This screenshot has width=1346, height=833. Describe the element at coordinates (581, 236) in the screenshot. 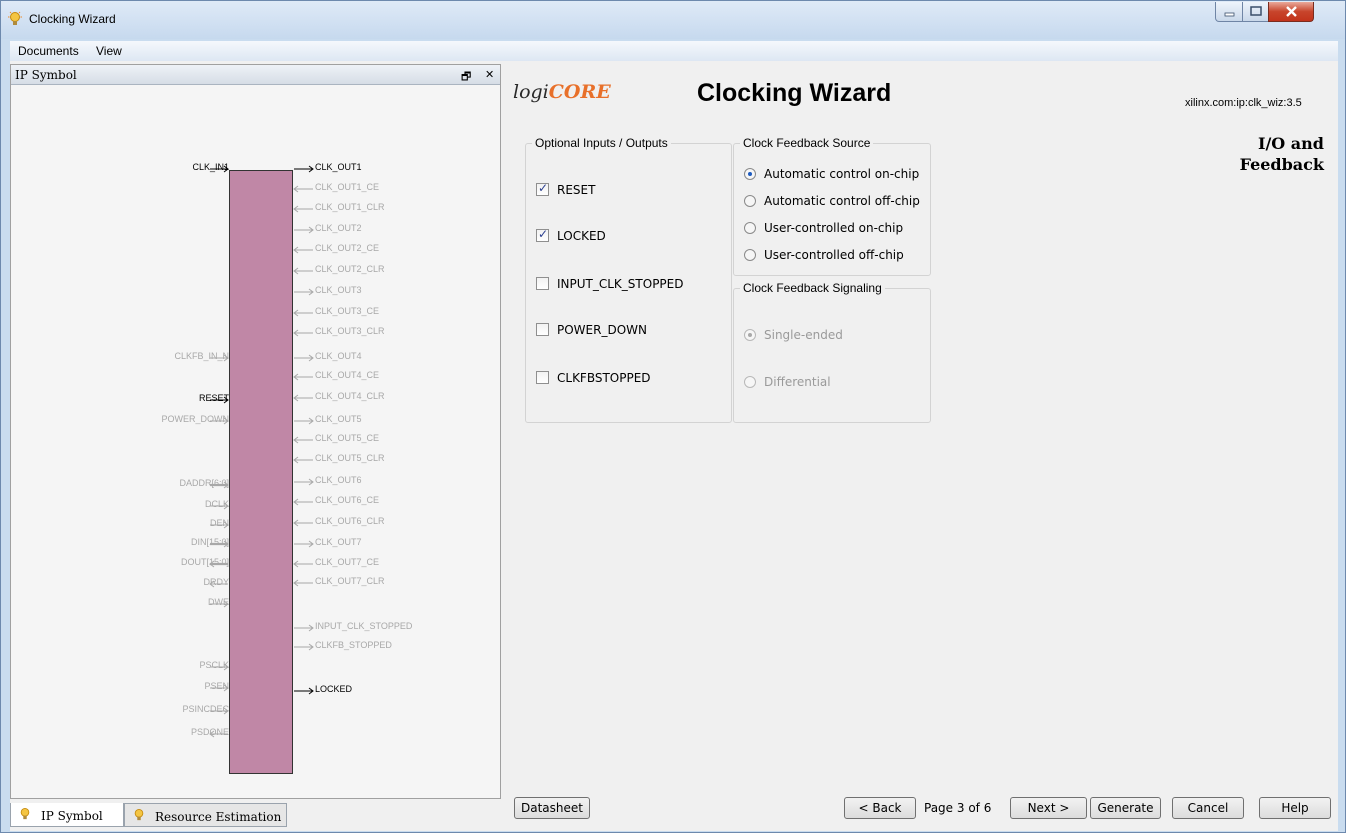

I see `checkbox-label: LOCKED` at that location.